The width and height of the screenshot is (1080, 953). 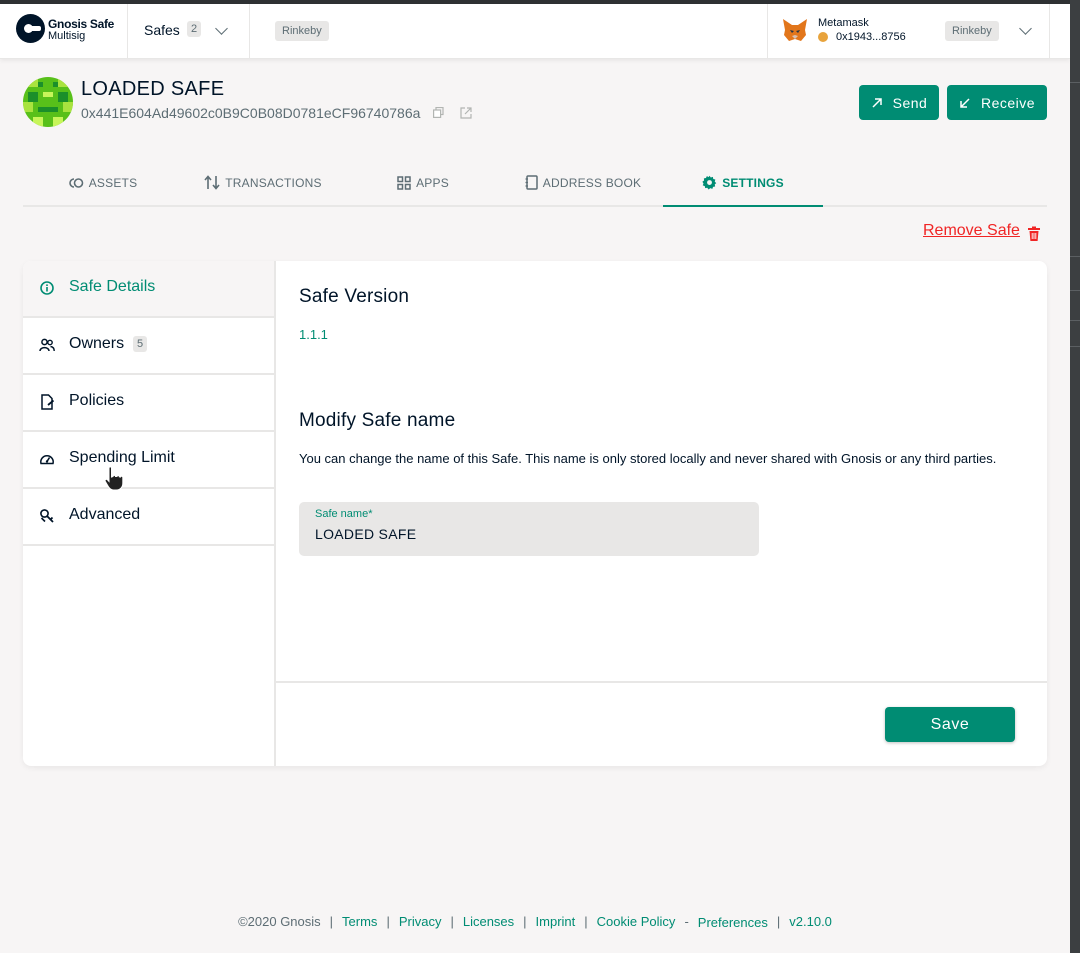 What do you see at coordinates (114, 478) in the screenshot?
I see `hand-cursor-icon` at bounding box center [114, 478].